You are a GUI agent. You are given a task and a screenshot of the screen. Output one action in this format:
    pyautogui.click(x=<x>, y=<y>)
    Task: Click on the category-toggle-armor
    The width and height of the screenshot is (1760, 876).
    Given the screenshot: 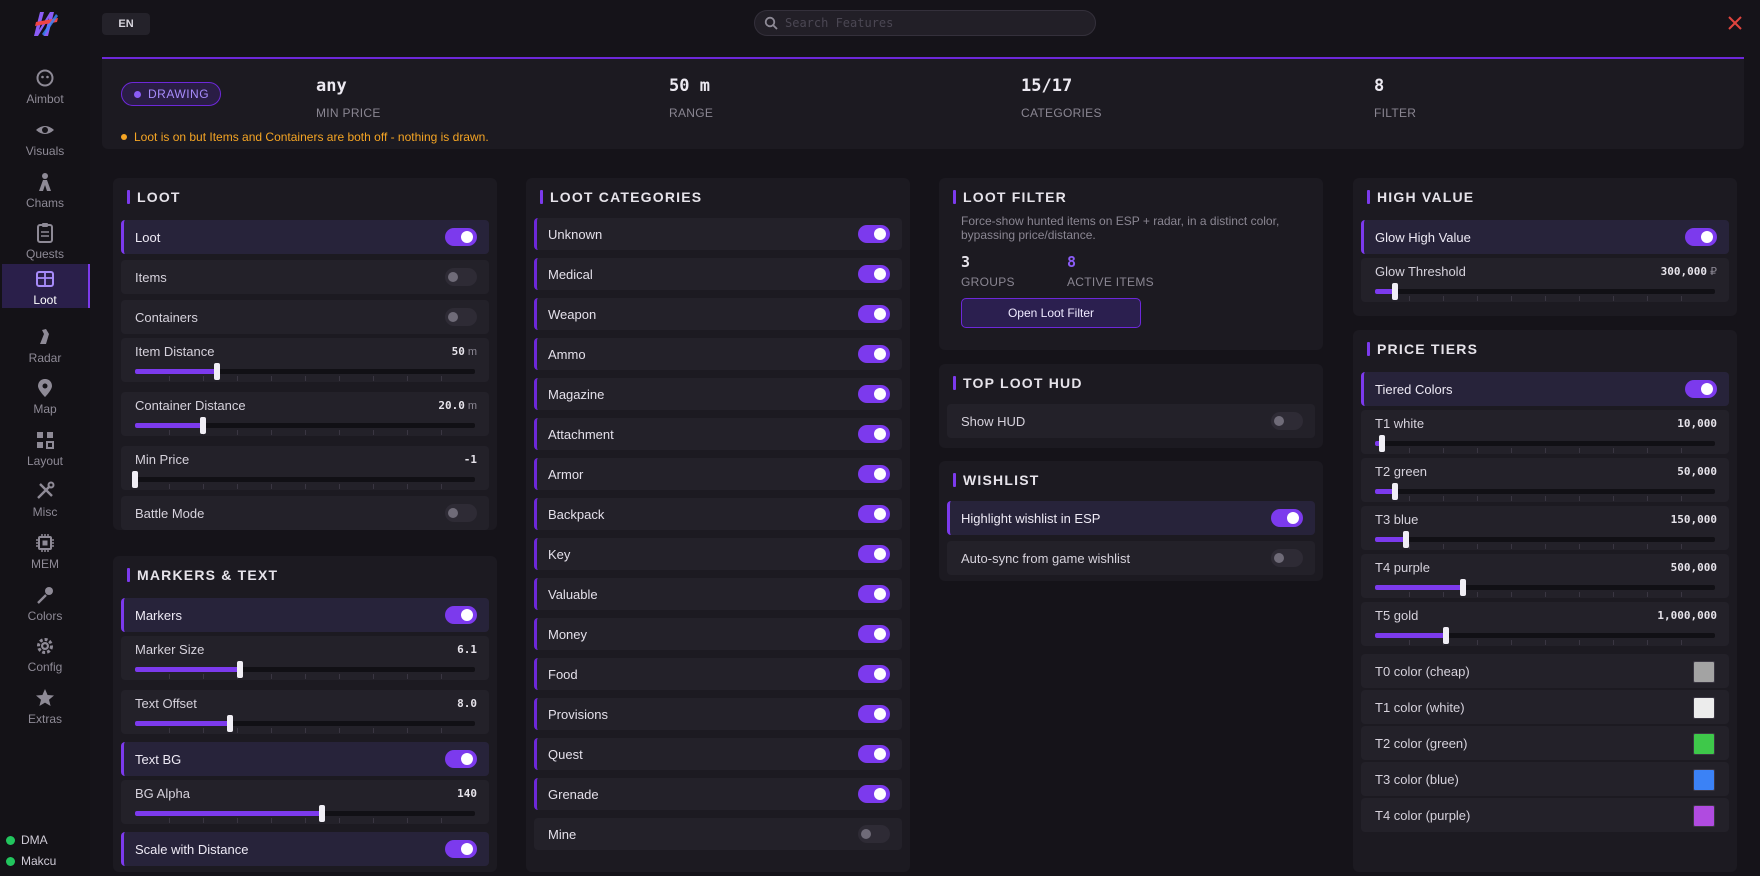 What is the action you would take?
    pyautogui.click(x=874, y=474)
    